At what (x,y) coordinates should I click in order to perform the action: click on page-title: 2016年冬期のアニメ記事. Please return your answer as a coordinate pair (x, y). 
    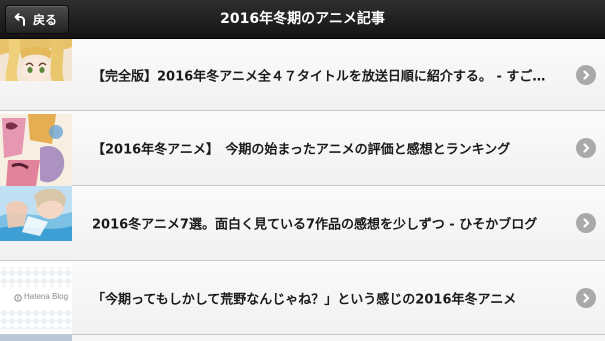
    Looking at the image, I should click on (302, 19).